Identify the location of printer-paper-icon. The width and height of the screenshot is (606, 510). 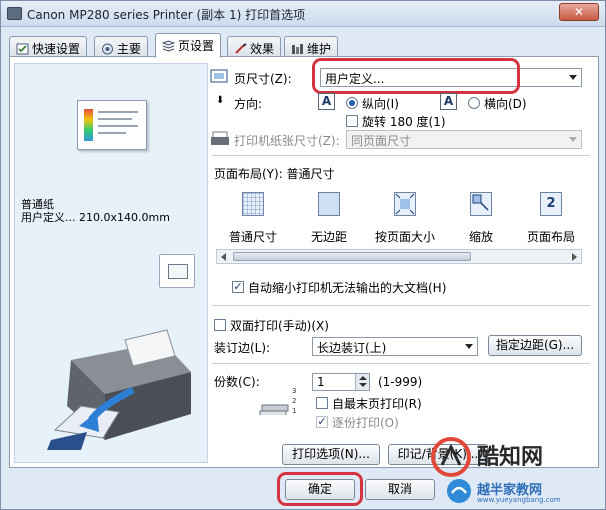
(220, 138).